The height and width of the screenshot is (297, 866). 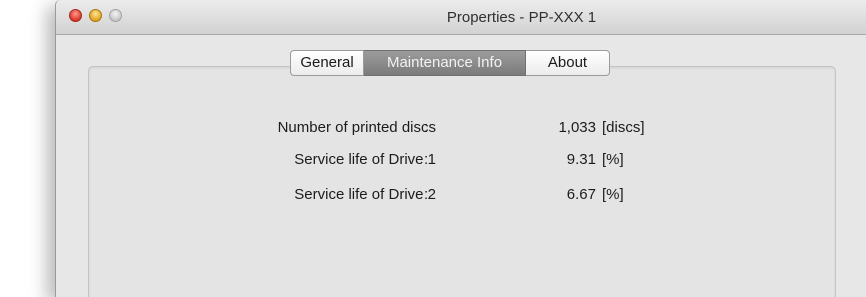 I want to click on printed-discs-value: 1,033, so click(x=577, y=127).